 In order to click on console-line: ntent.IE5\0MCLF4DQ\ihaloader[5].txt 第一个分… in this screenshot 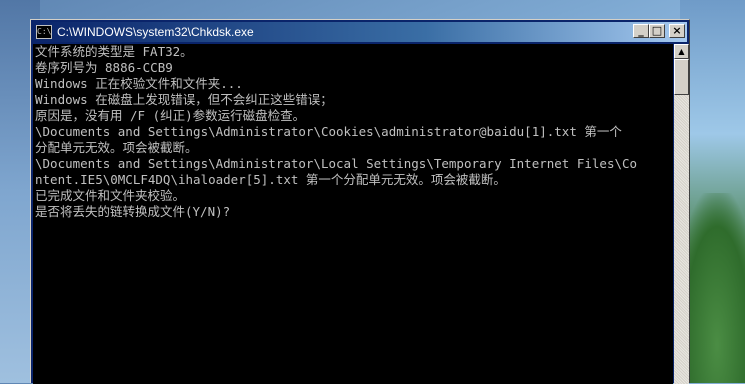, I will do `click(270, 179)`.